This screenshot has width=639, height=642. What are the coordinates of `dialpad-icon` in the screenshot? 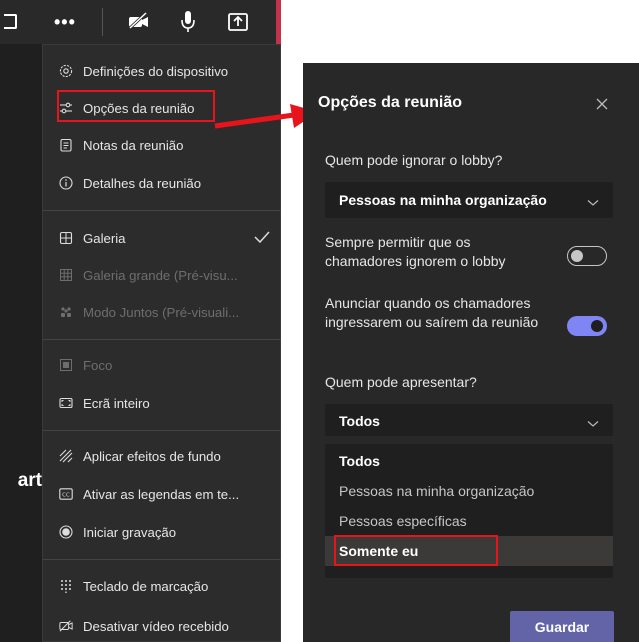 It's located at (66, 586).